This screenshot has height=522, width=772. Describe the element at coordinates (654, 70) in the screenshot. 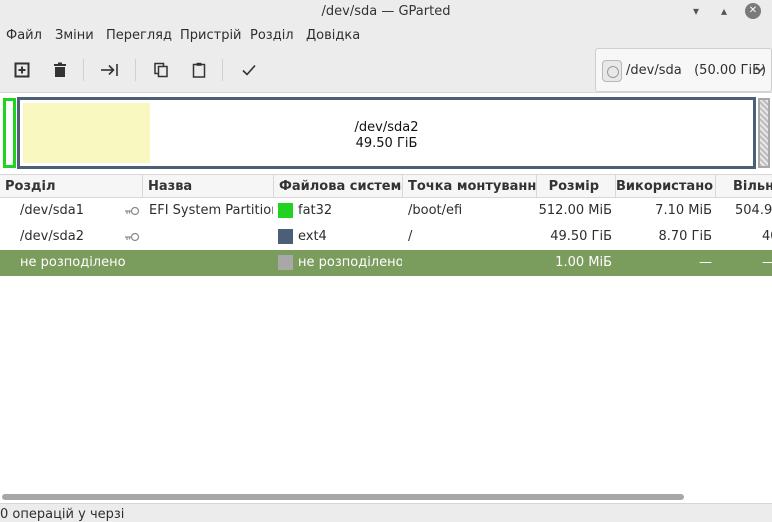

I see `device-path: /dev/sda` at that location.